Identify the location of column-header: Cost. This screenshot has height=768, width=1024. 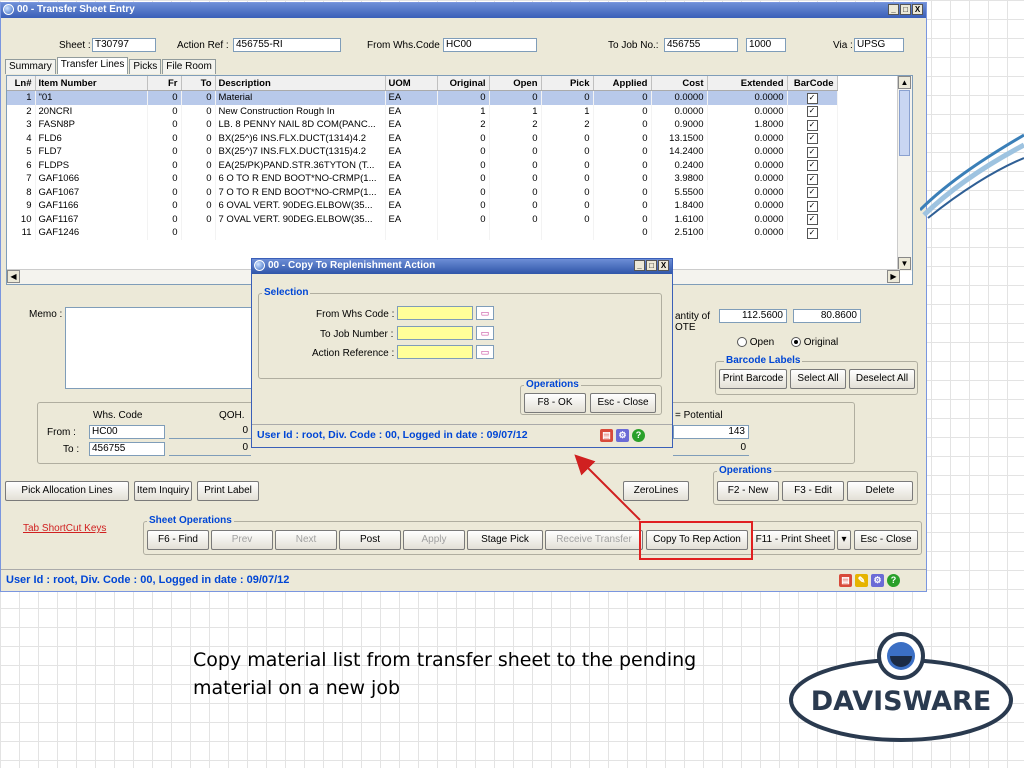
(679, 83).